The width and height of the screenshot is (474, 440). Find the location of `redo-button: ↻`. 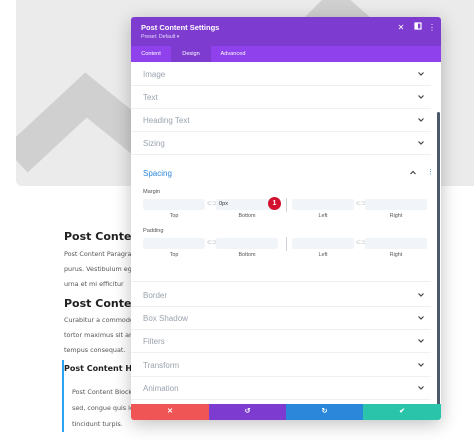

redo-button: ↻ is located at coordinates (324, 412).